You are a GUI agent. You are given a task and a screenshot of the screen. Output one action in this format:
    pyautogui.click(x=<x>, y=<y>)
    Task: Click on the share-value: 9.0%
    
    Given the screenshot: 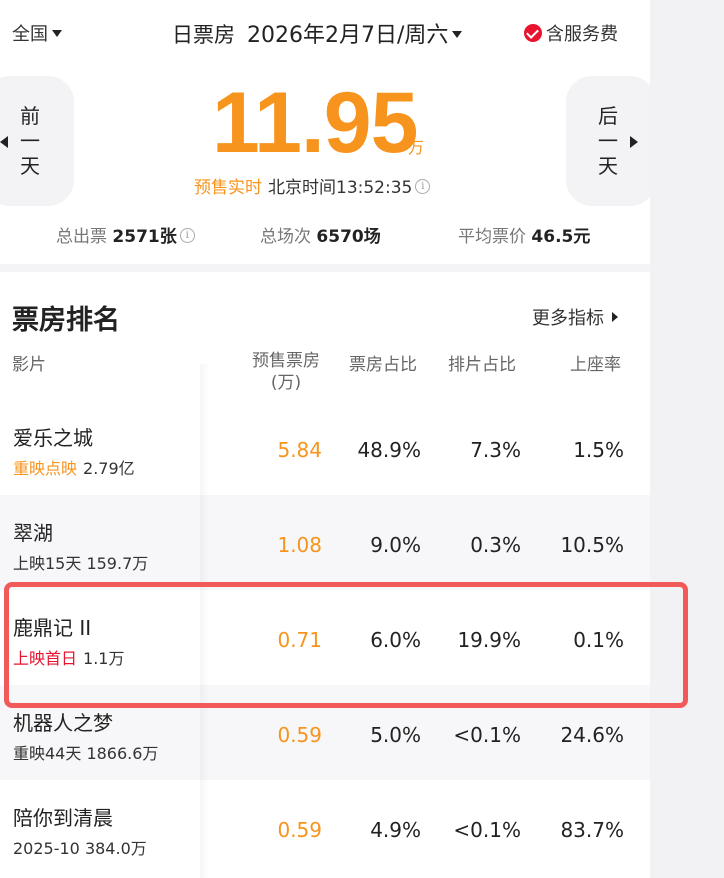 What is the action you would take?
    pyautogui.click(x=395, y=545)
    